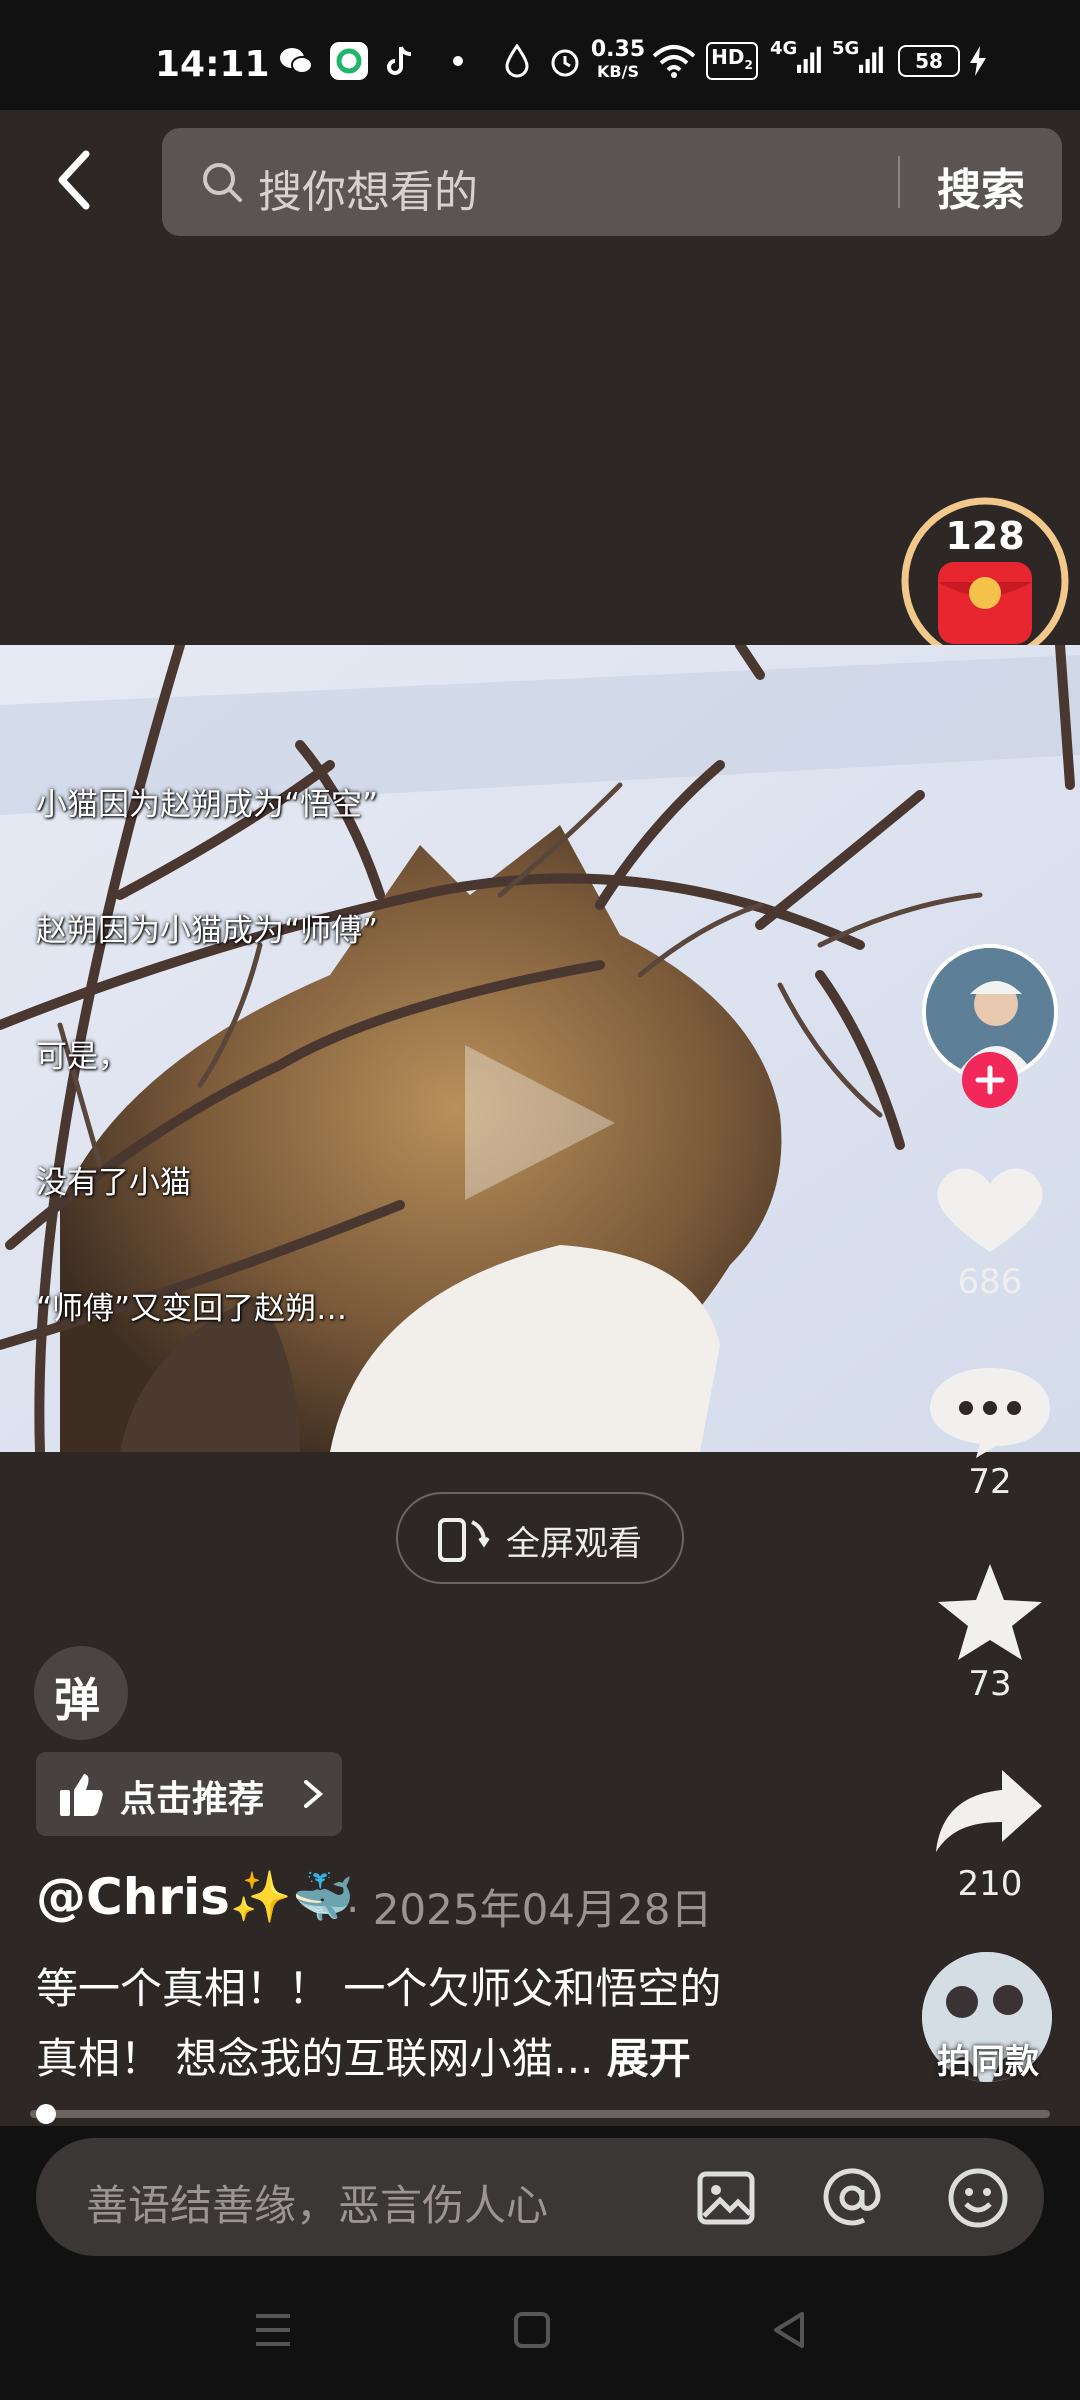 Image resolution: width=1080 pixels, height=2400 pixels. What do you see at coordinates (858, 61) in the screenshot?
I see `signal-5g-icon: 5G` at bounding box center [858, 61].